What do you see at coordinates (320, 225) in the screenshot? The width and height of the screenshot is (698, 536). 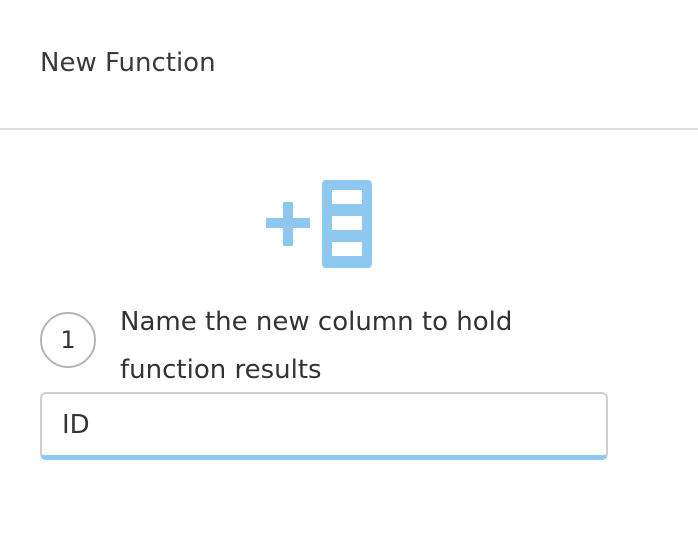 I see `add-column-icon` at bounding box center [320, 225].